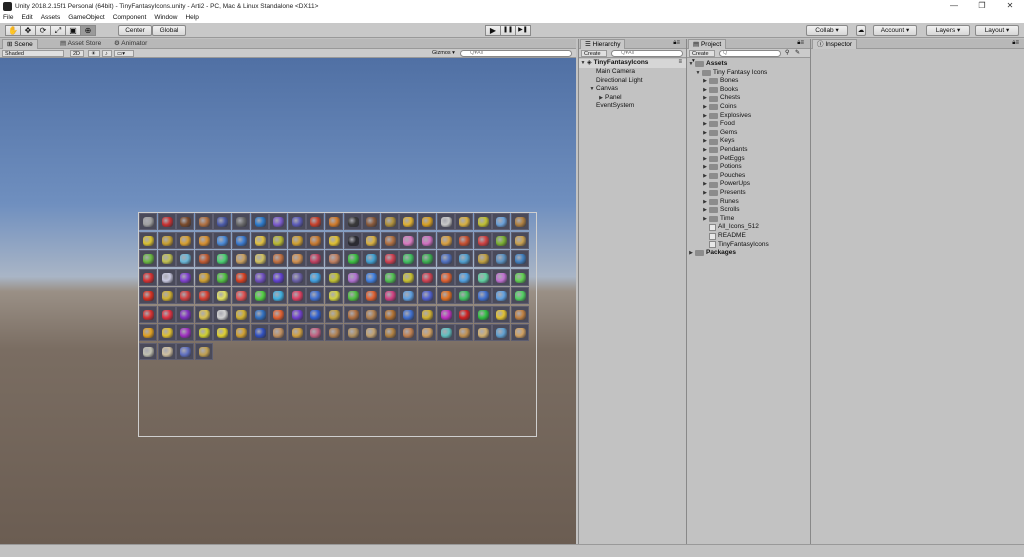 The image size is (1024, 557). Describe the element at coordinates (647, 53) in the screenshot. I see `hierarchy-search-input: Q▾All` at that location.